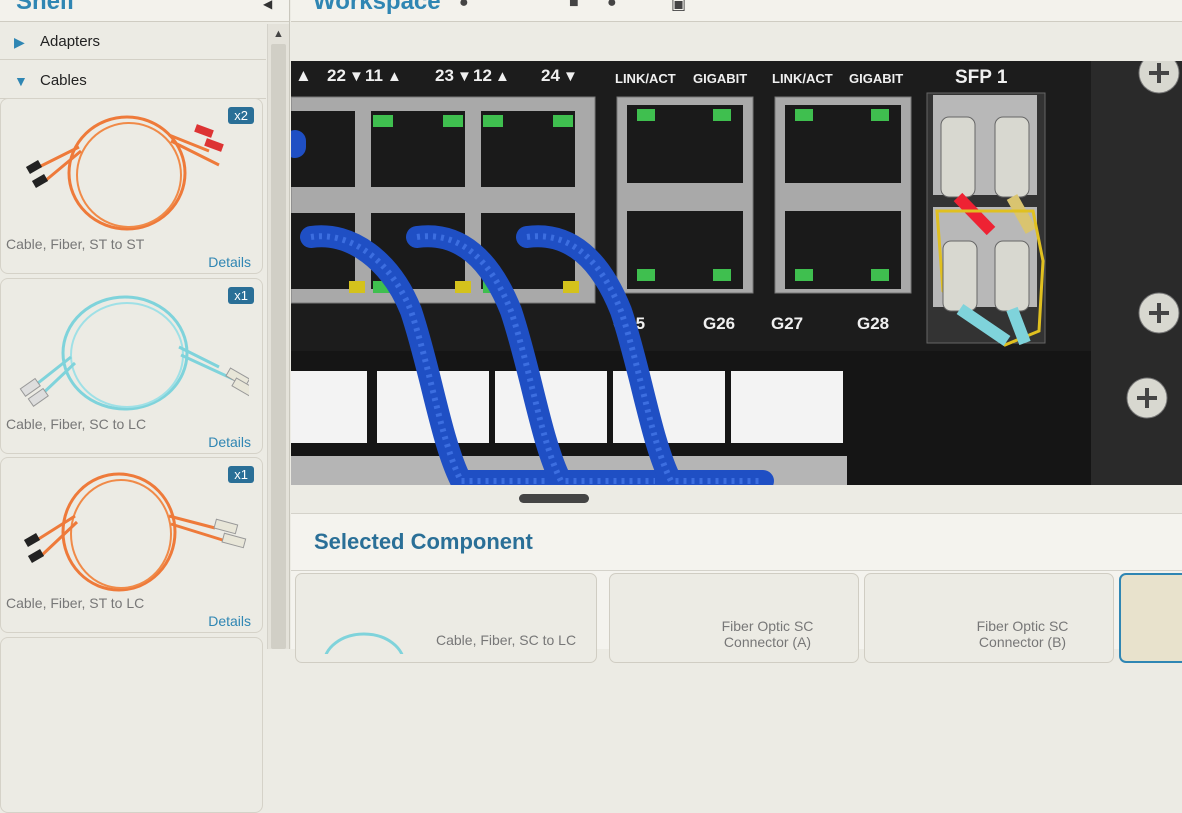  Describe the element at coordinates (736, 570) in the screenshot. I see `divider` at that location.